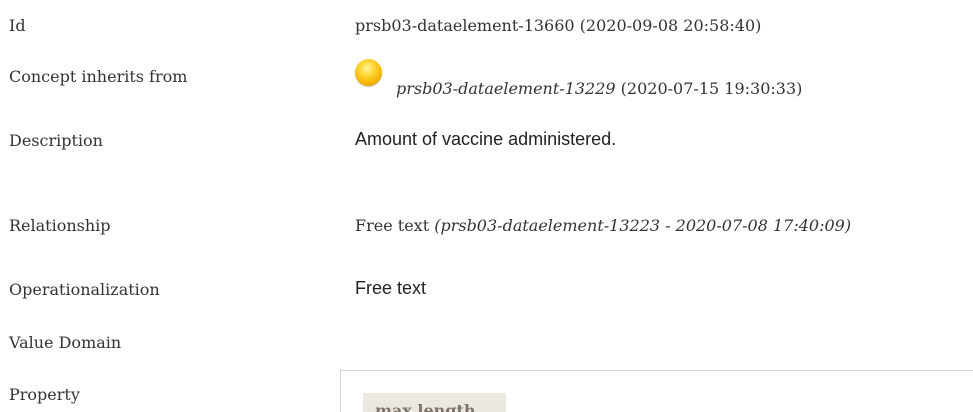 The image size is (973, 412). I want to click on description-label: Description, so click(56, 140).